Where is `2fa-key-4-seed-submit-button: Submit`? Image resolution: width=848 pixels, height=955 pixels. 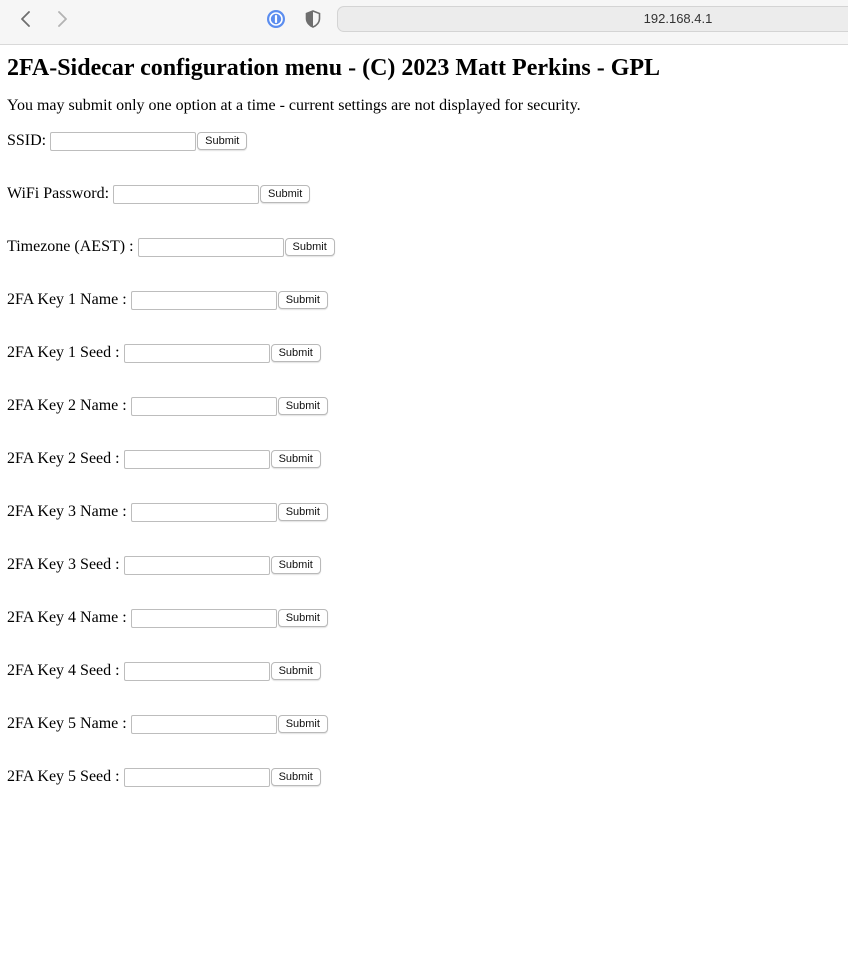 2fa-key-4-seed-submit-button: Submit is located at coordinates (295, 671).